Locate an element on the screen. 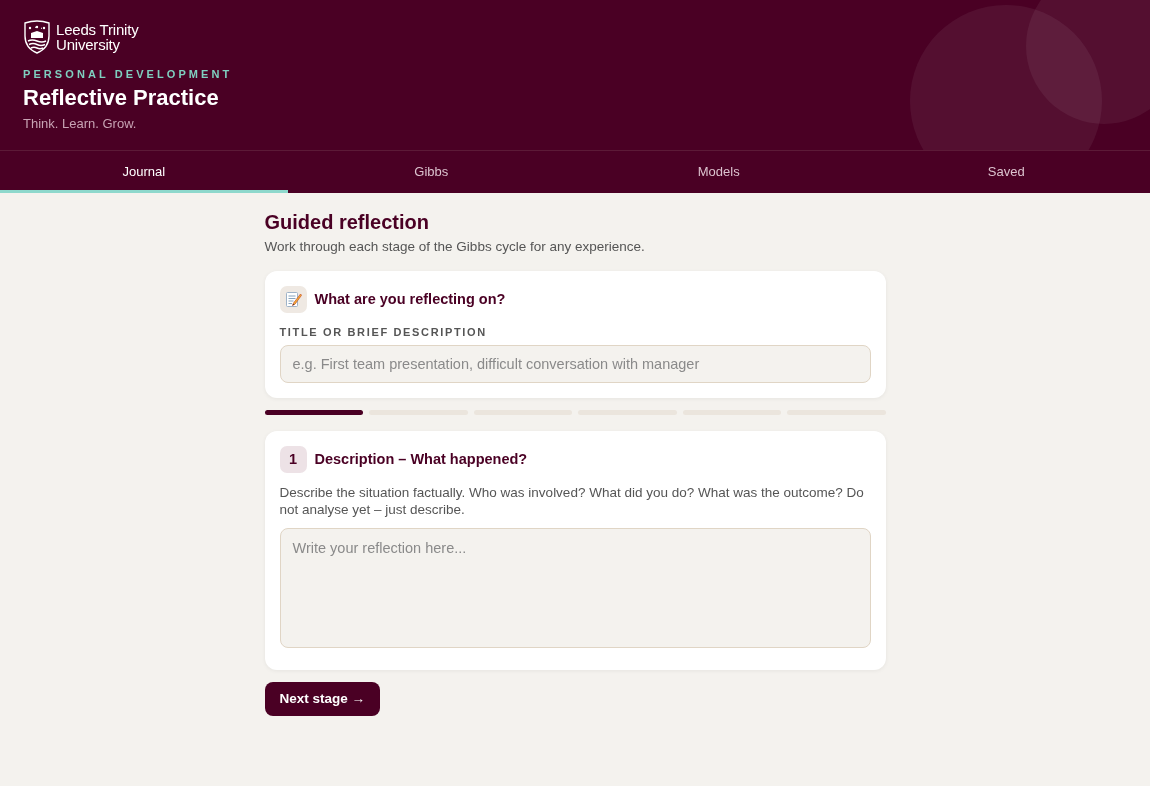  nav-tab: Journal is located at coordinates (144, 172).